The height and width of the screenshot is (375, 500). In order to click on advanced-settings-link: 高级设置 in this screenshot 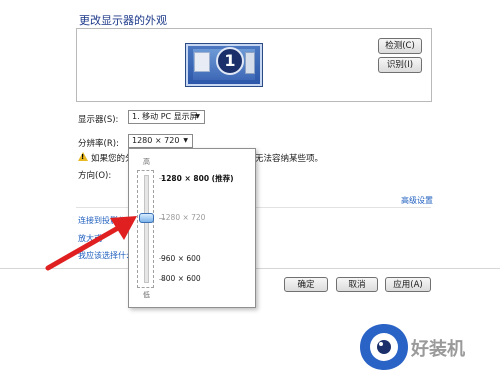, I will do `click(417, 200)`.